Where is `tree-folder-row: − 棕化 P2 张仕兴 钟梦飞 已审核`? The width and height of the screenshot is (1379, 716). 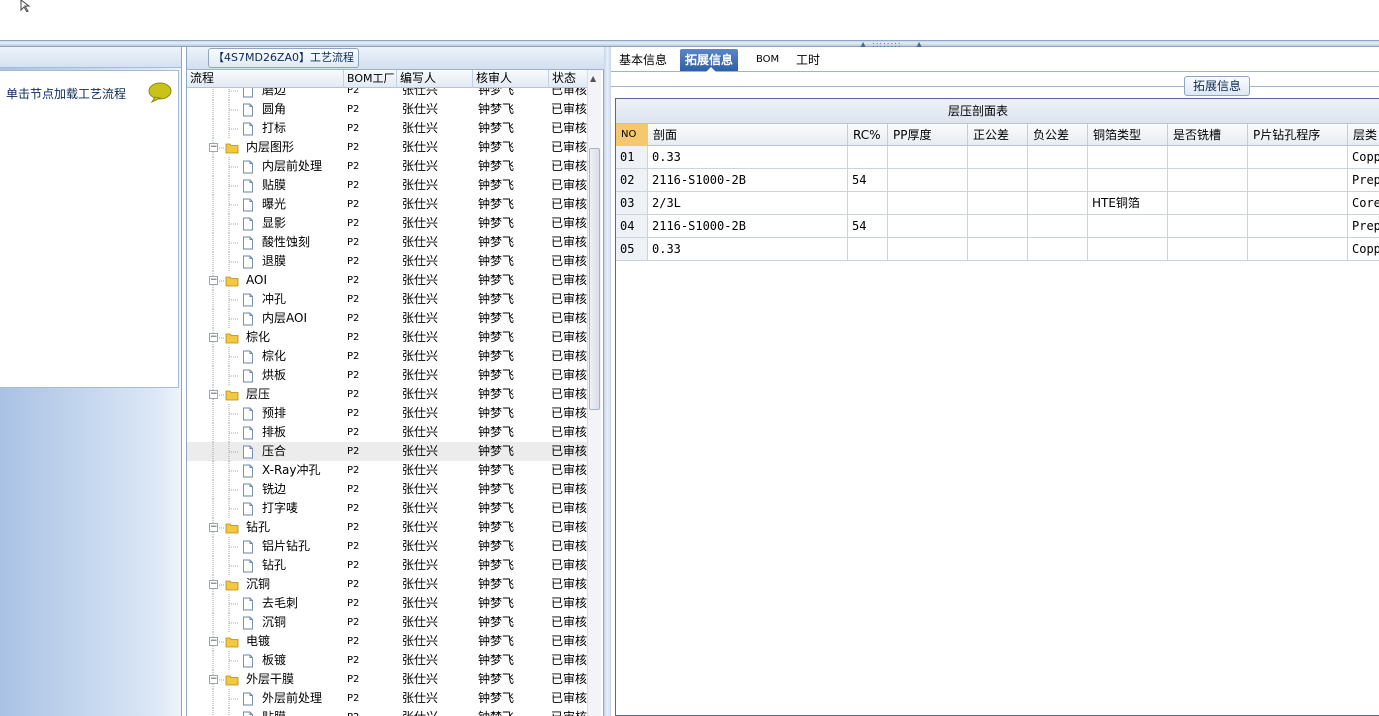
tree-folder-row: − 棕化 P2 张仕兴 钟梦飞 已审核 is located at coordinates (387, 337).